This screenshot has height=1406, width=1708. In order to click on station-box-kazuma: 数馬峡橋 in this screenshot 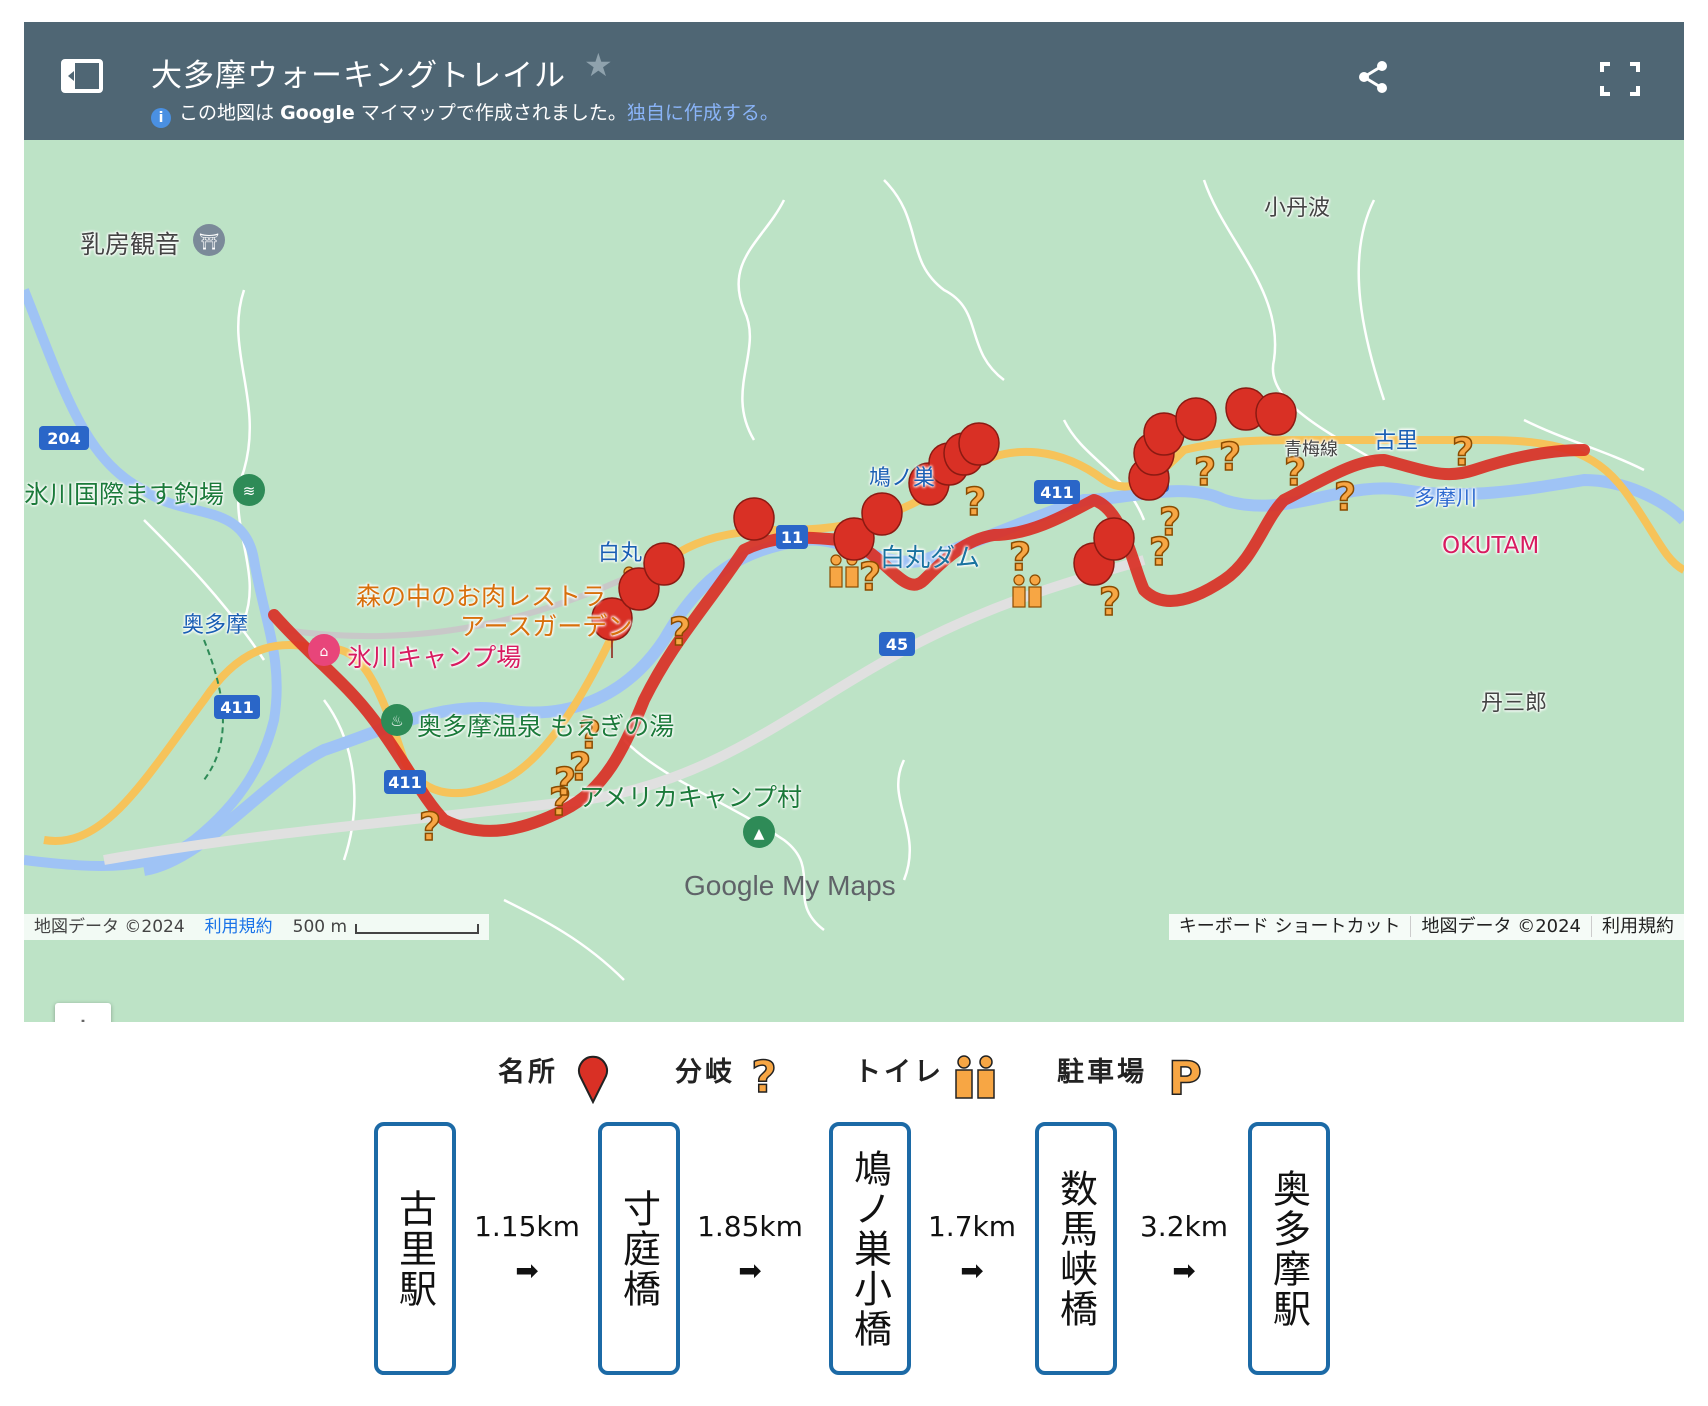, I will do `click(1076, 1248)`.